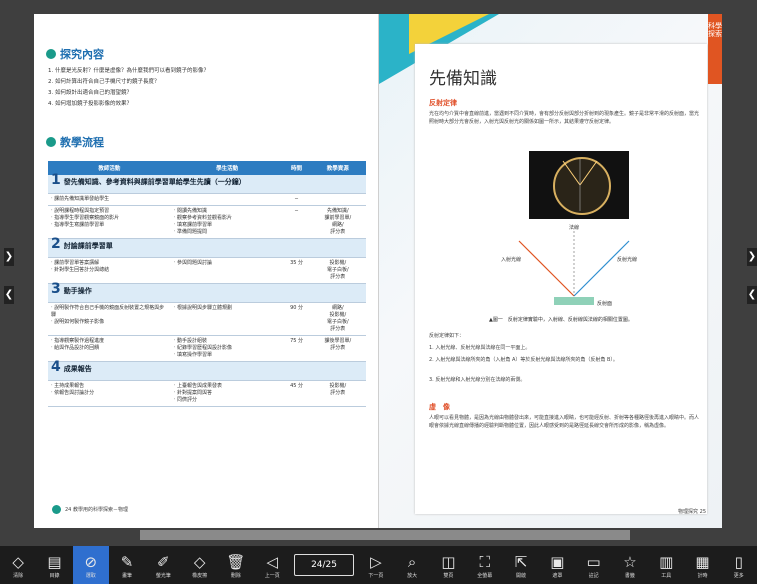 This screenshot has width=757, height=584. Describe the element at coordinates (630, 561) in the screenshot. I see `bookmark-icon: ☆` at that location.